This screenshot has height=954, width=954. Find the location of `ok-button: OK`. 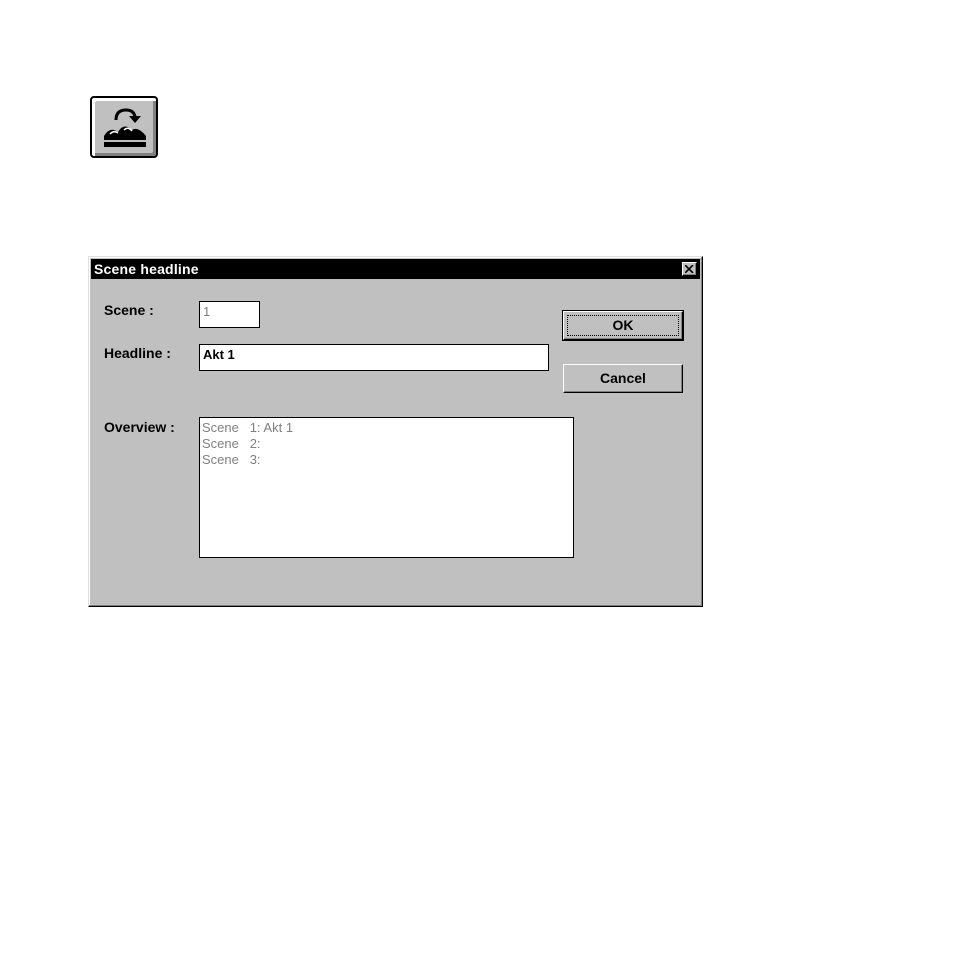

ok-button: OK is located at coordinates (623, 325).